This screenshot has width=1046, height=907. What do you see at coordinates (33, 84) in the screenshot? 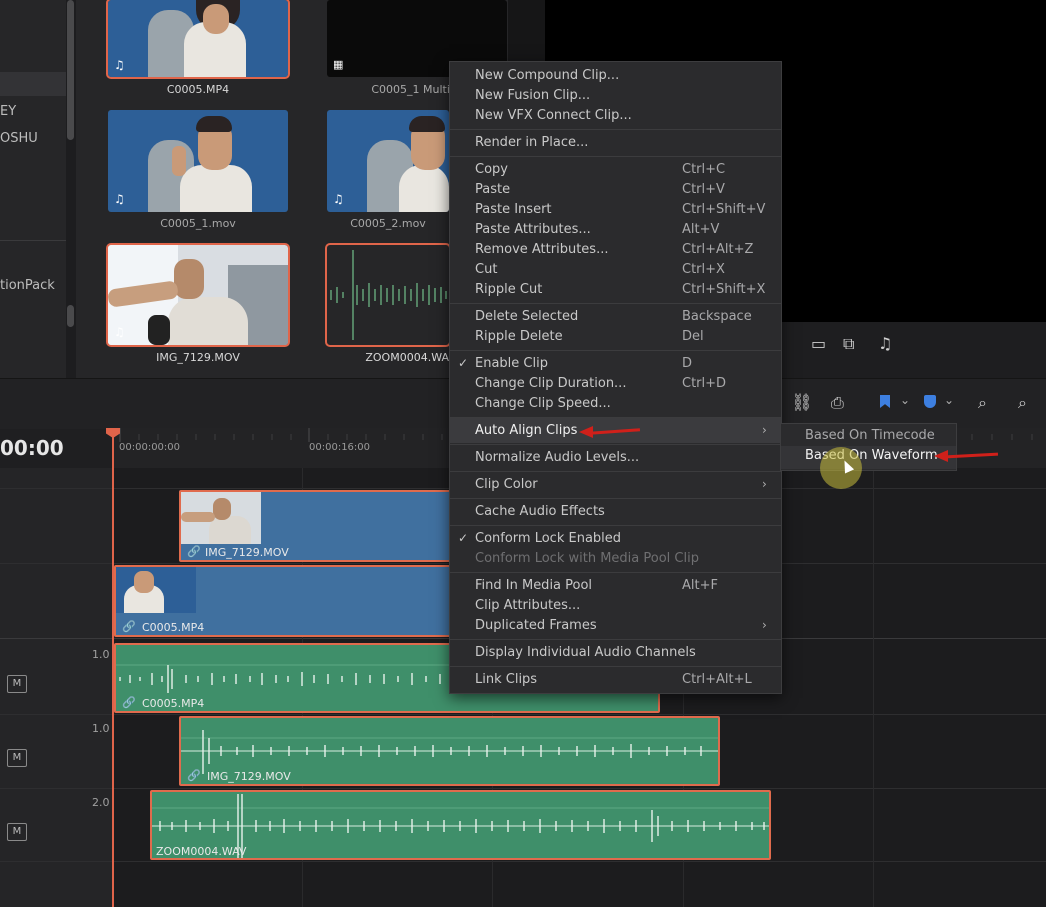
I see `bin-selected-row` at bounding box center [33, 84].